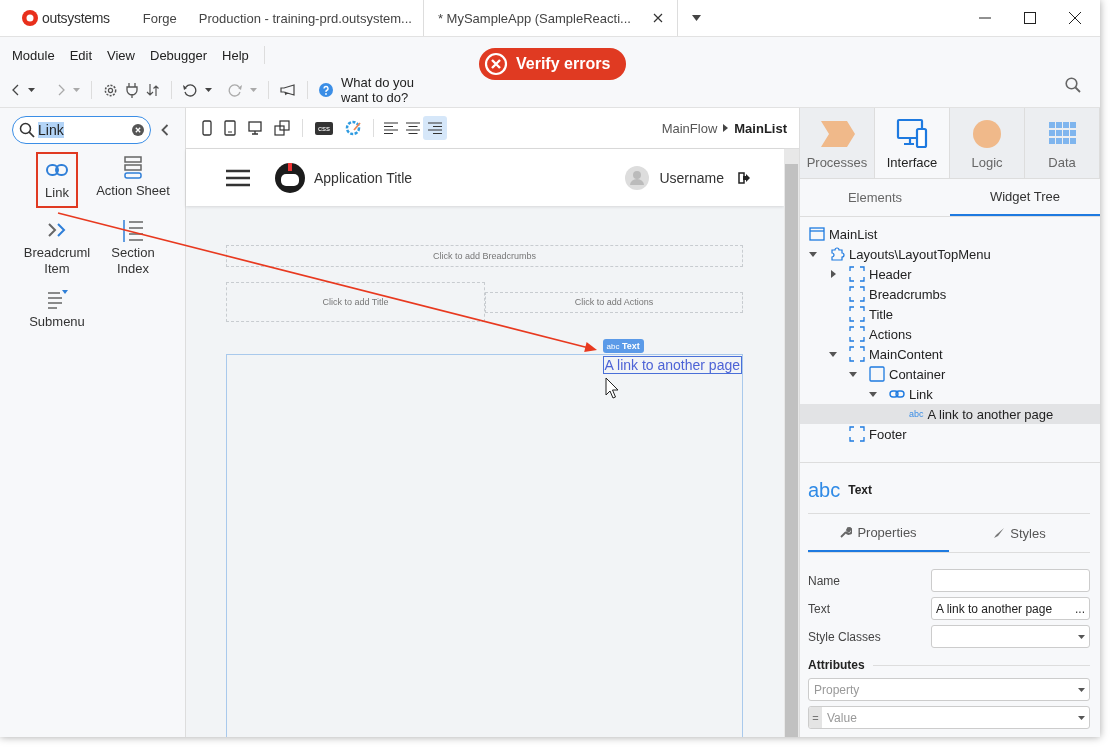 The image size is (1115, 751). I want to click on align-center-icon, so click(413, 128).